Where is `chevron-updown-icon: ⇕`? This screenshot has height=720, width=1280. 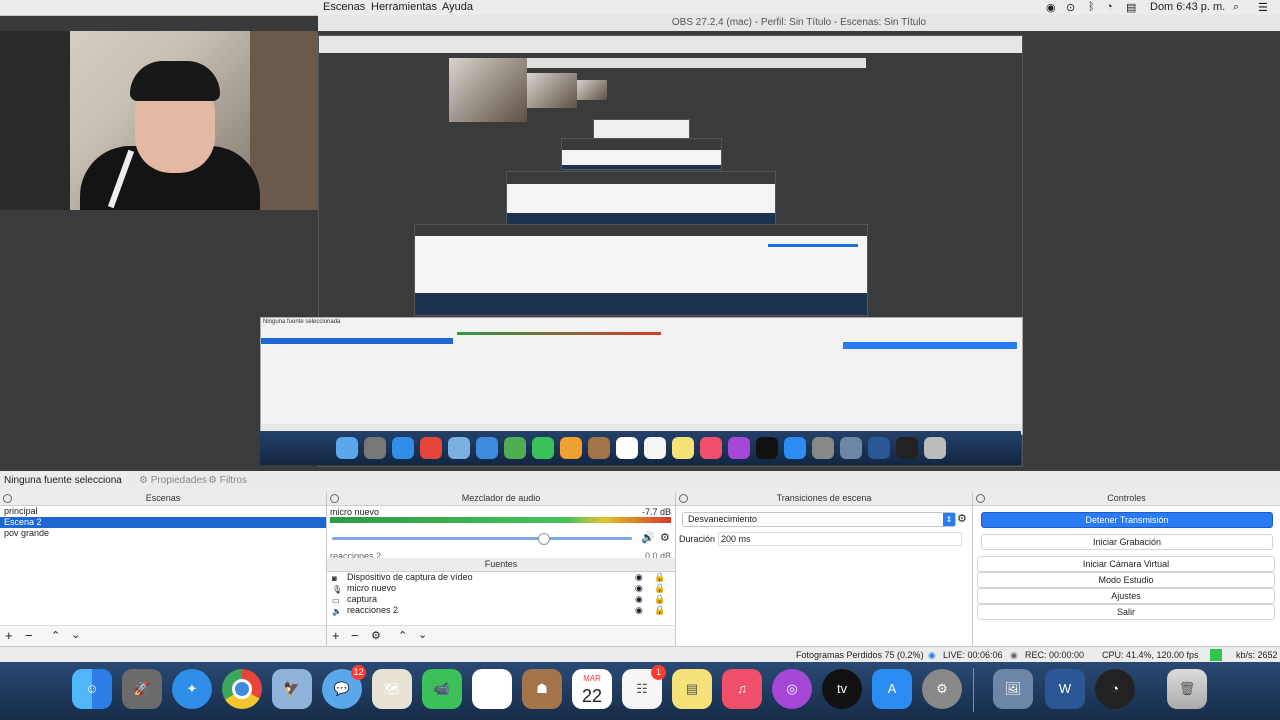 chevron-updown-icon: ⇕ is located at coordinates (949, 519).